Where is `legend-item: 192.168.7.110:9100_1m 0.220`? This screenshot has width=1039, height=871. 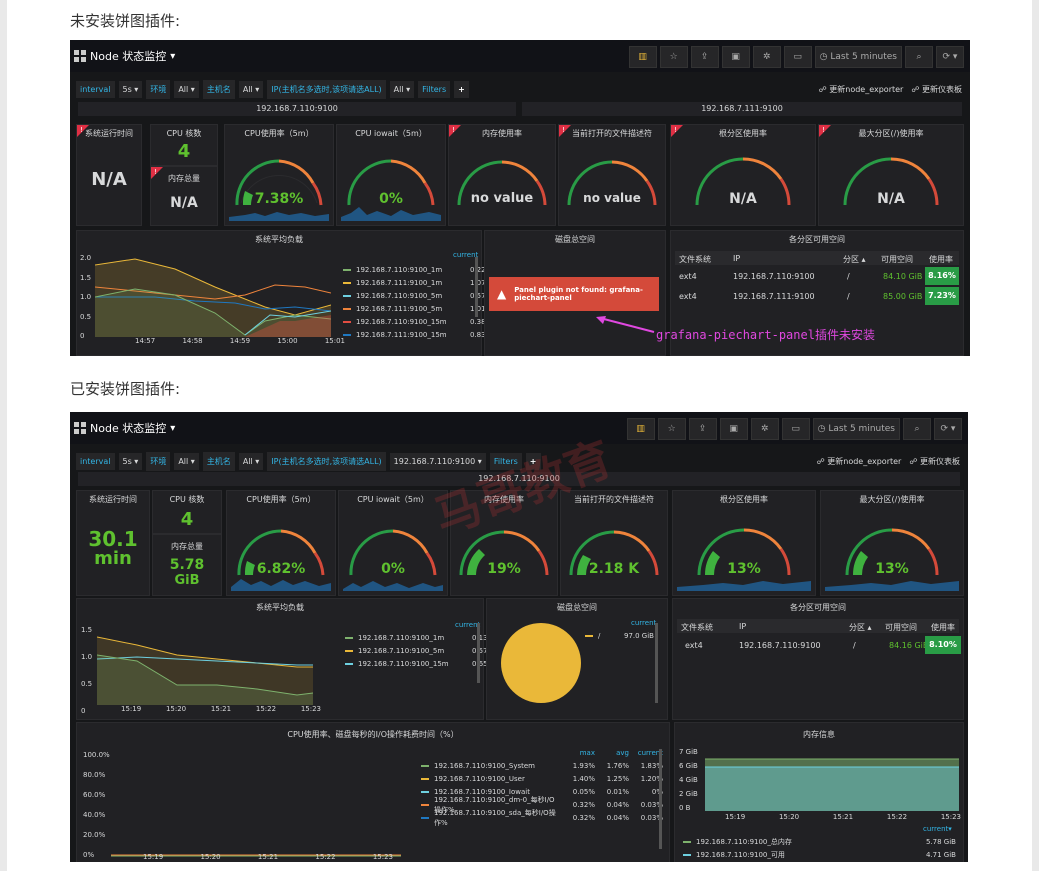 legend-item: 192.168.7.110:9100_1m 0.220 is located at coordinates (416, 269).